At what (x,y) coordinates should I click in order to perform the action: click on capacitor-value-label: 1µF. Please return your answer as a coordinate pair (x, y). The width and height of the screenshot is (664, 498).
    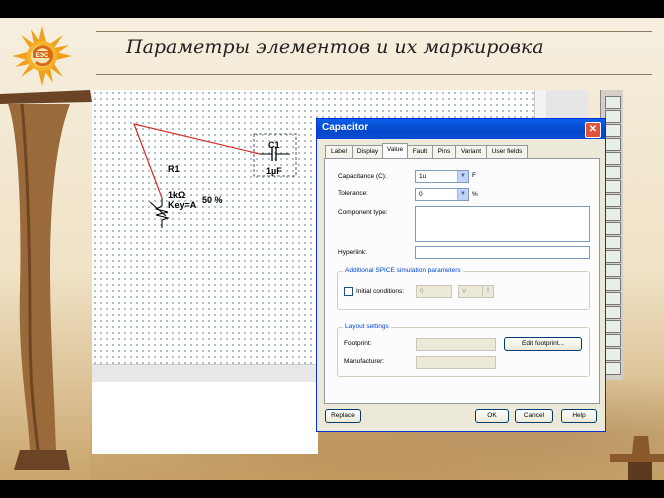
    Looking at the image, I should click on (274, 171).